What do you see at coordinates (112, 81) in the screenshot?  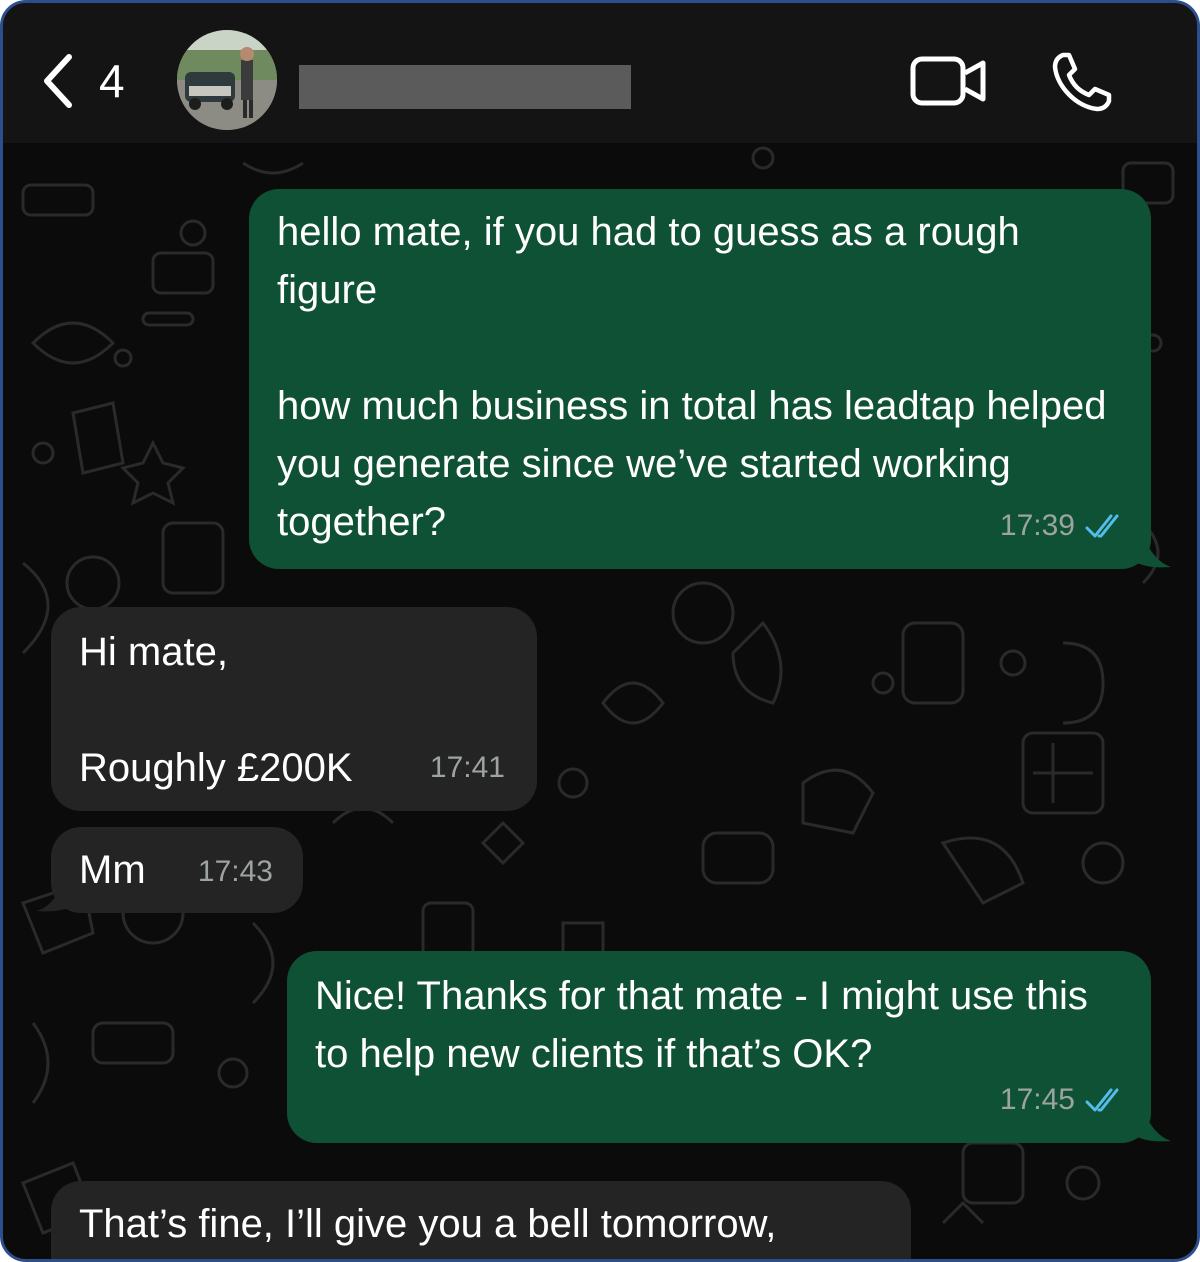 I see `unread-count: 4` at bounding box center [112, 81].